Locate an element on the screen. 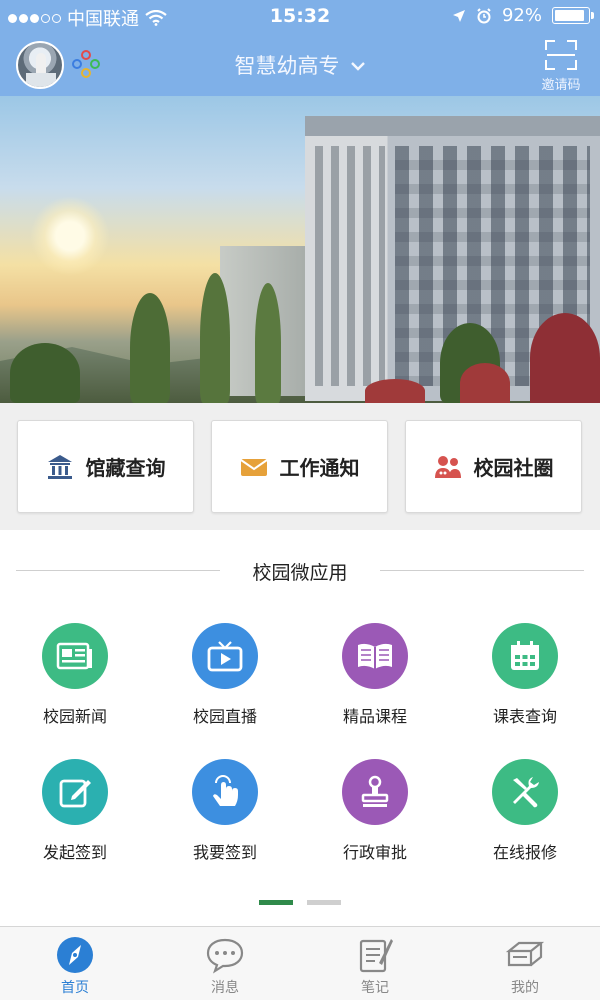 This screenshot has height=1000, width=600. tab-mine: 我的 is located at coordinates (525, 963).